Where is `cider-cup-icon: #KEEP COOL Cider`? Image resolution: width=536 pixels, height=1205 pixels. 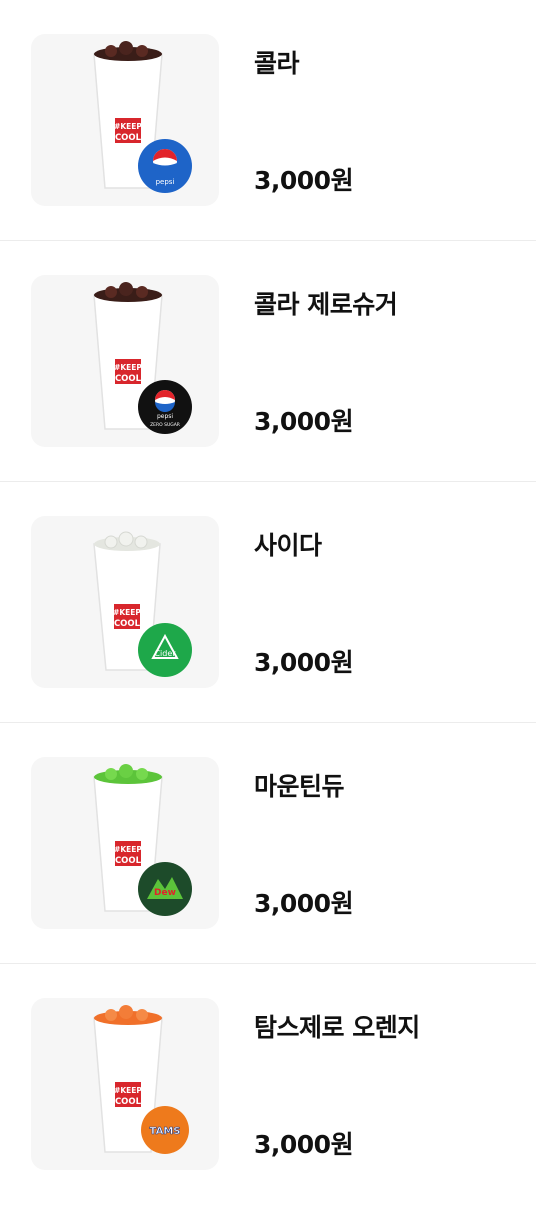
cider-cup-icon: #KEEP COOL Cider is located at coordinates (142, 604).